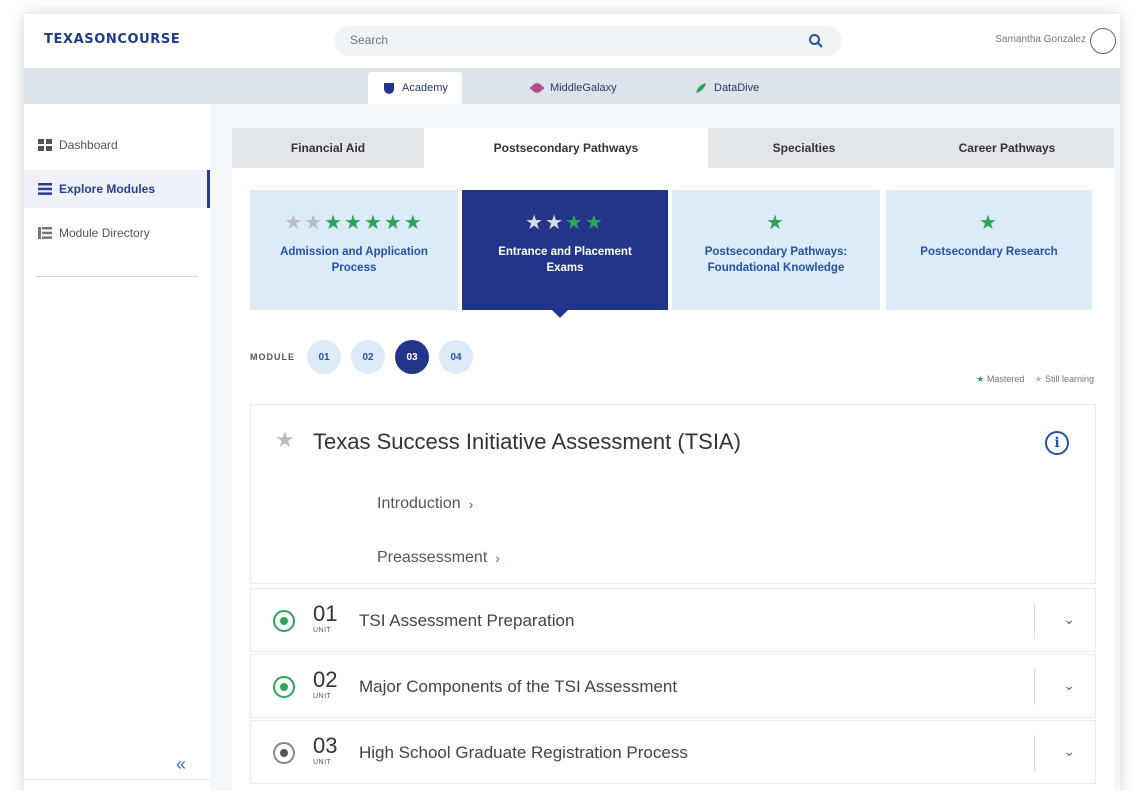 The width and height of the screenshot is (1143, 791). Describe the element at coordinates (467, 620) in the screenshot. I see `unit-title: TSI Assessment Preparation` at that location.